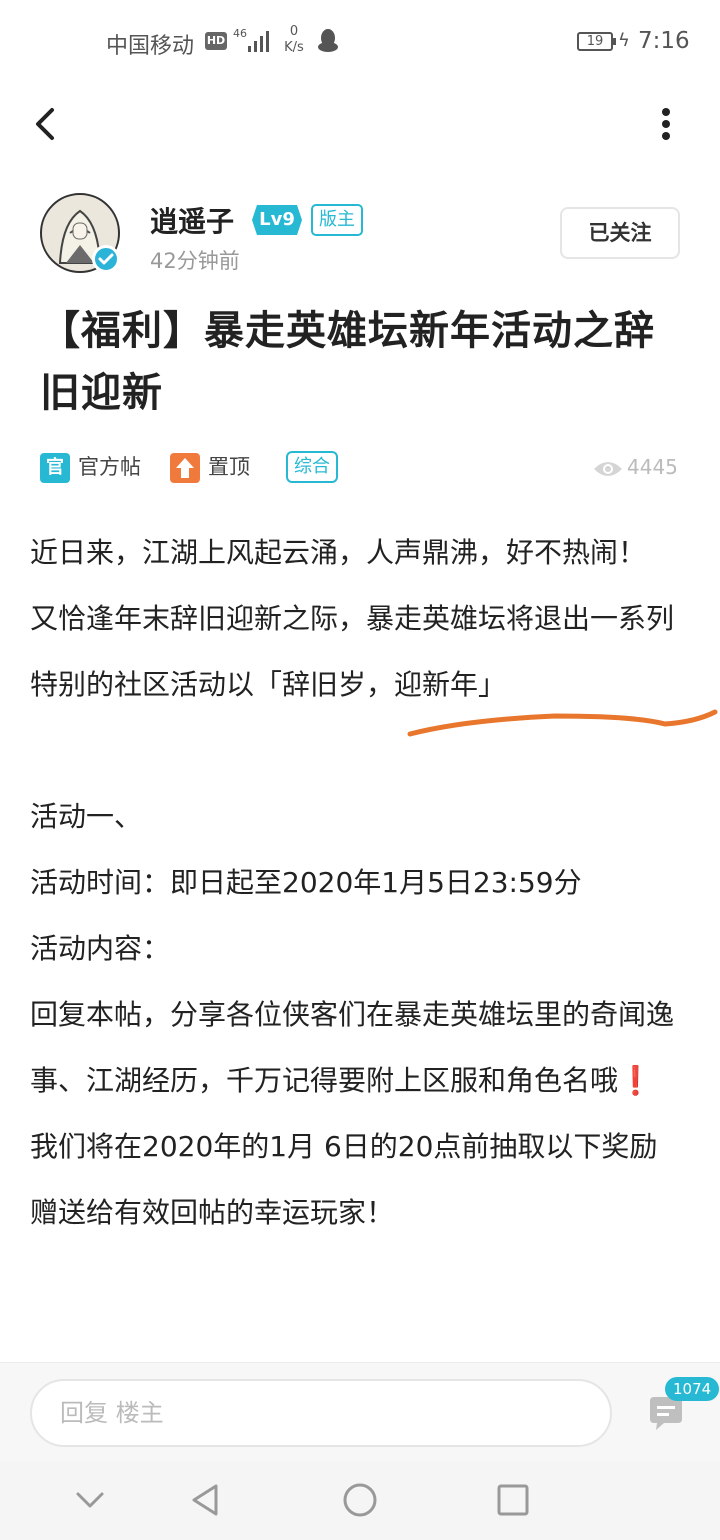  Describe the element at coordinates (90, 1500) in the screenshot. I see `chevron-down-icon` at that location.